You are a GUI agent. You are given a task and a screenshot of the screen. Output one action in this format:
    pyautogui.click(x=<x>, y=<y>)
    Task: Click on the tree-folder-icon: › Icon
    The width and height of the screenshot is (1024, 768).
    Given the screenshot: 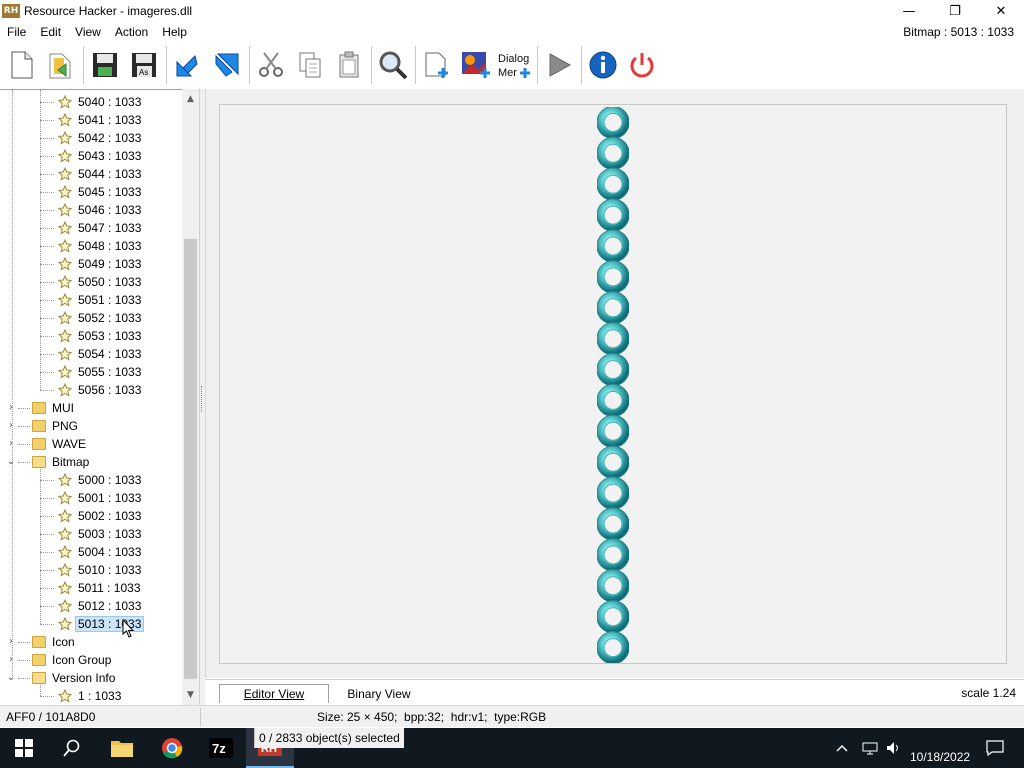 What is the action you would take?
    pyautogui.click(x=91, y=642)
    